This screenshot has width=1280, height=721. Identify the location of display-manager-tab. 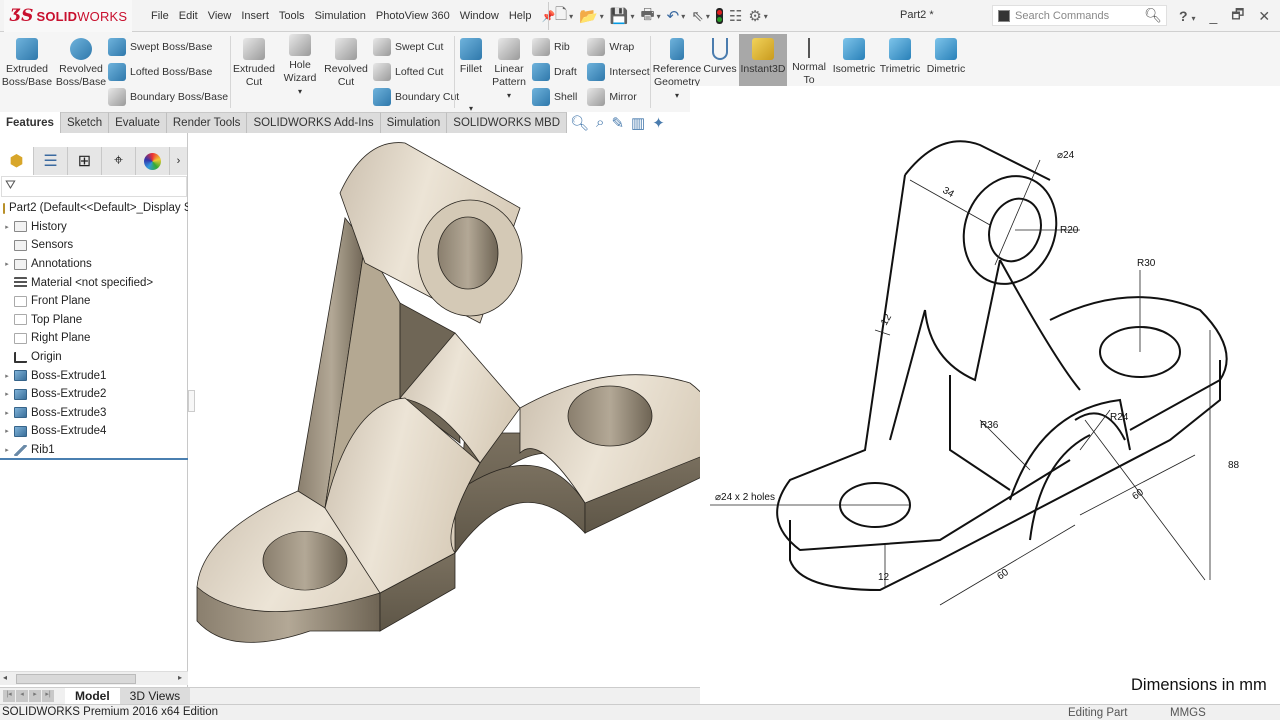
(153, 161).